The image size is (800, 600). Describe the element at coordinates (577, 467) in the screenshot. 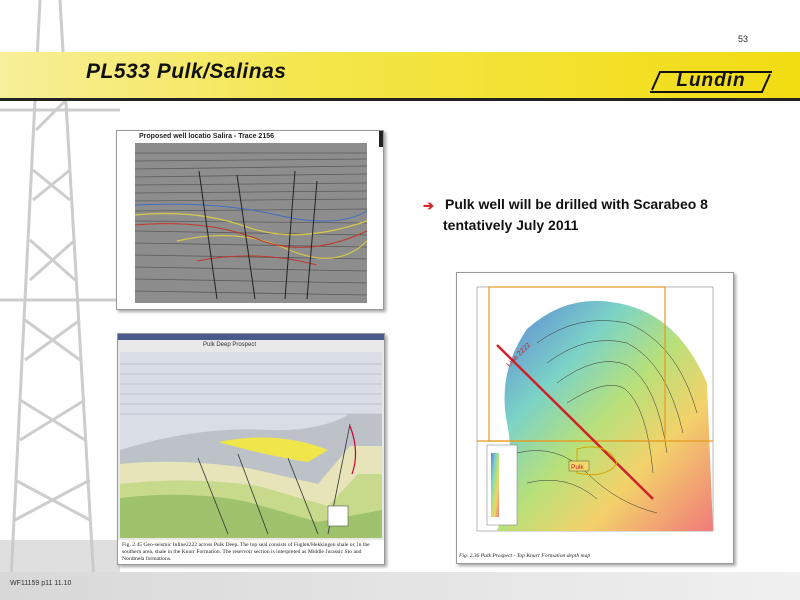

I see `map-pulk-label: Pulk` at that location.